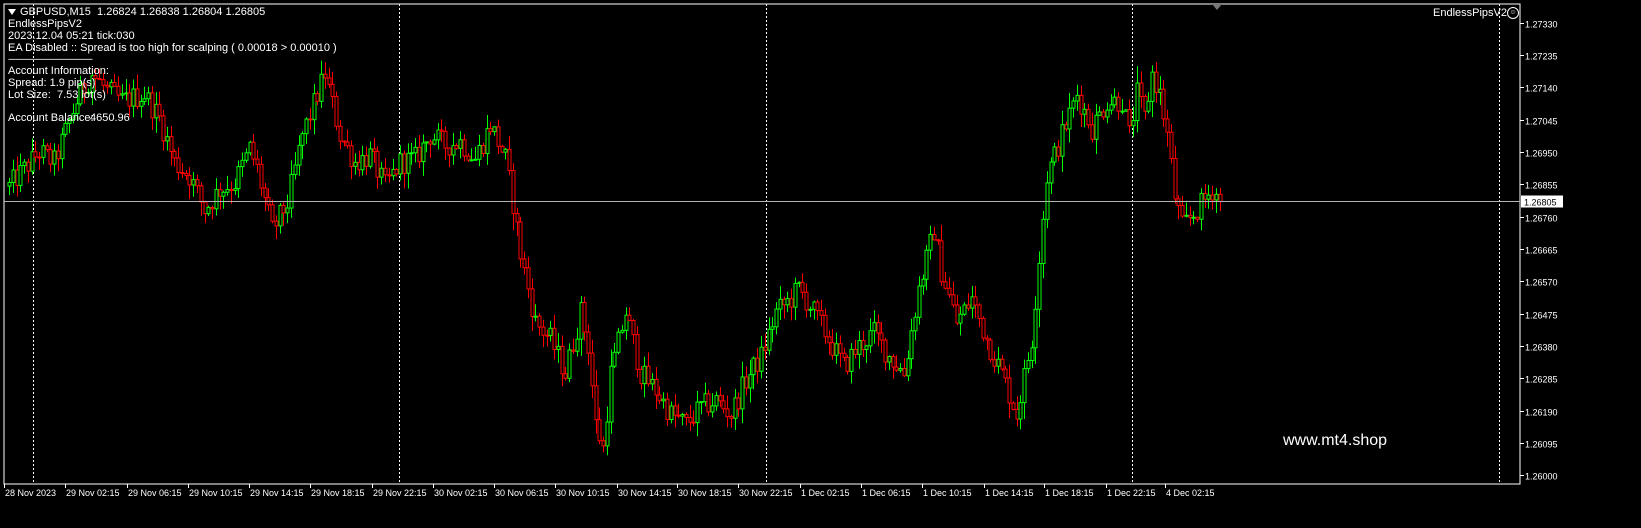 This screenshot has height=528, width=1641. What do you see at coordinates (1541, 316) in the screenshot?
I see `price-tick-label: 1.26475` at bounding box center [1541, 316].